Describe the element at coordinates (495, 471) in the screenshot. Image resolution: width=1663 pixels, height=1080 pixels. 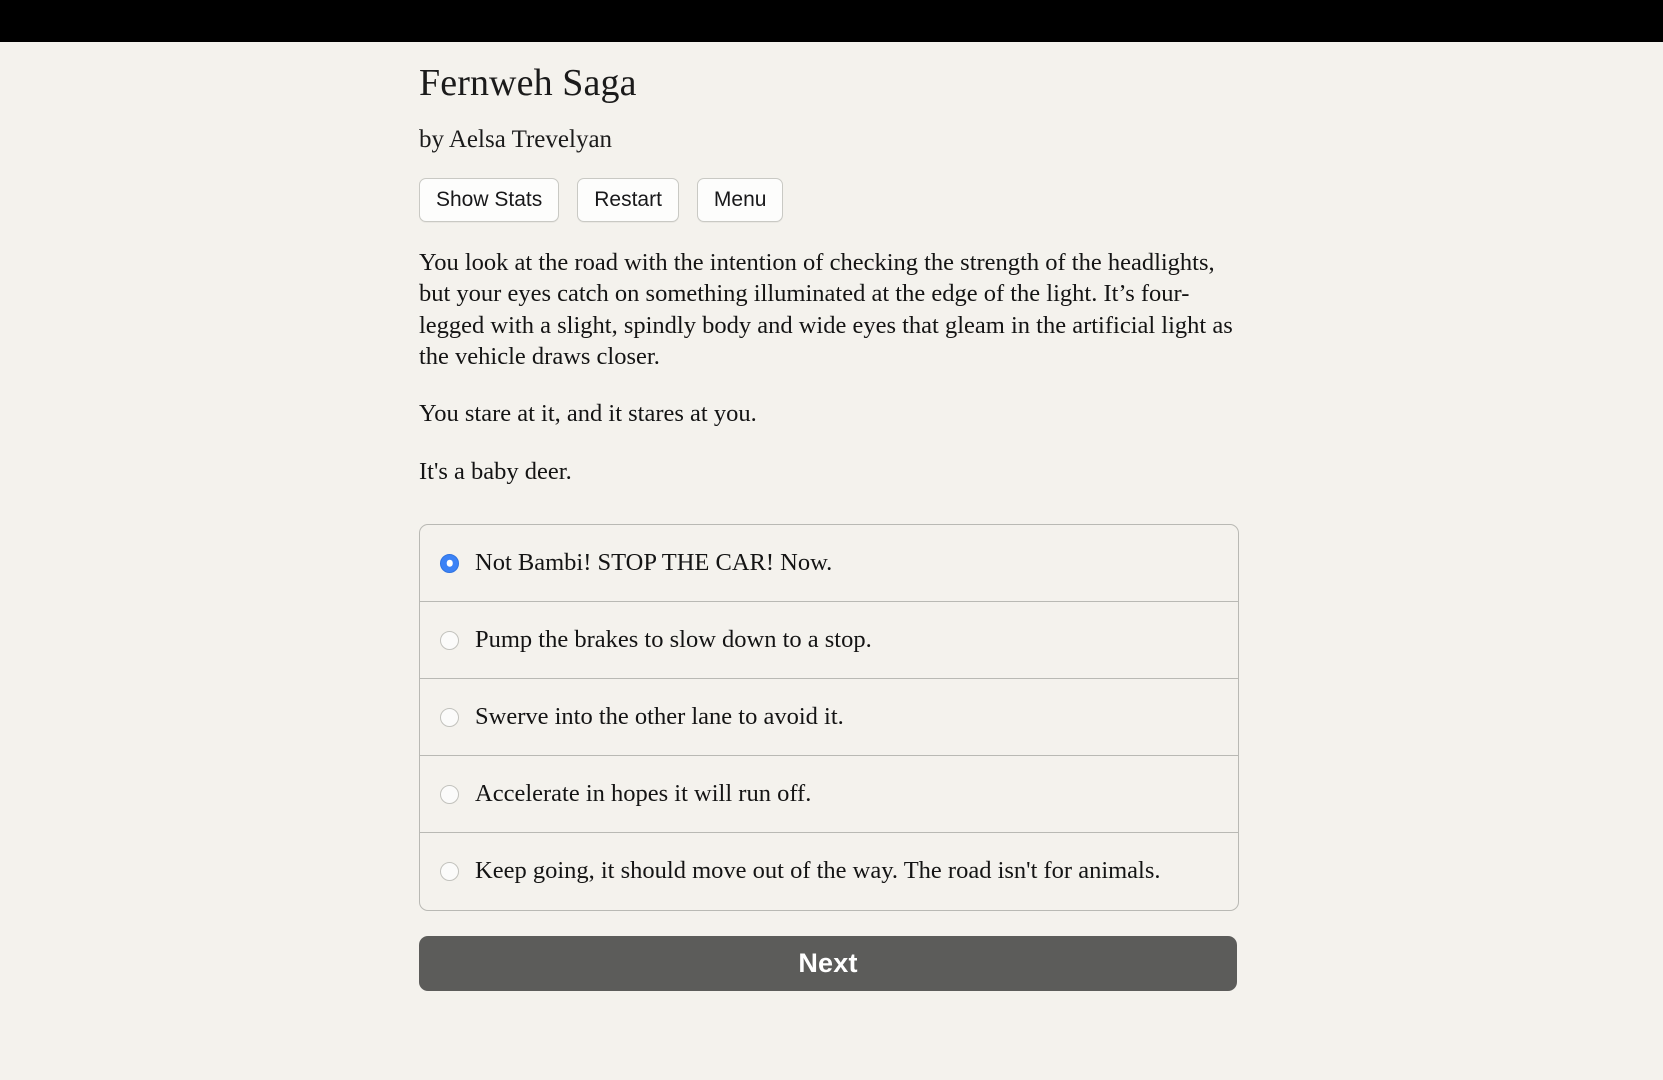
I see `story-paragraph: It's a baby deer.` at that location.